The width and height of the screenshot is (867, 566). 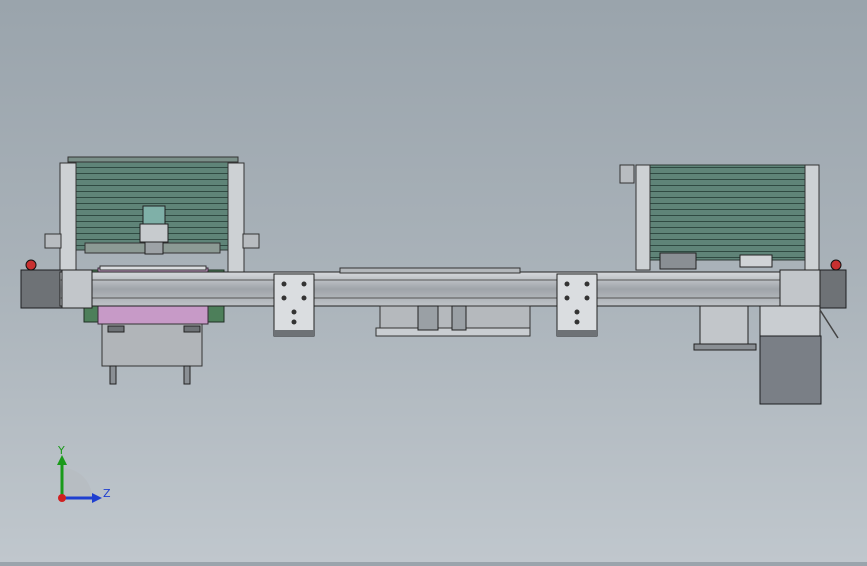 I want to click on right-magazine-post-left, so click(x=643, y=217).